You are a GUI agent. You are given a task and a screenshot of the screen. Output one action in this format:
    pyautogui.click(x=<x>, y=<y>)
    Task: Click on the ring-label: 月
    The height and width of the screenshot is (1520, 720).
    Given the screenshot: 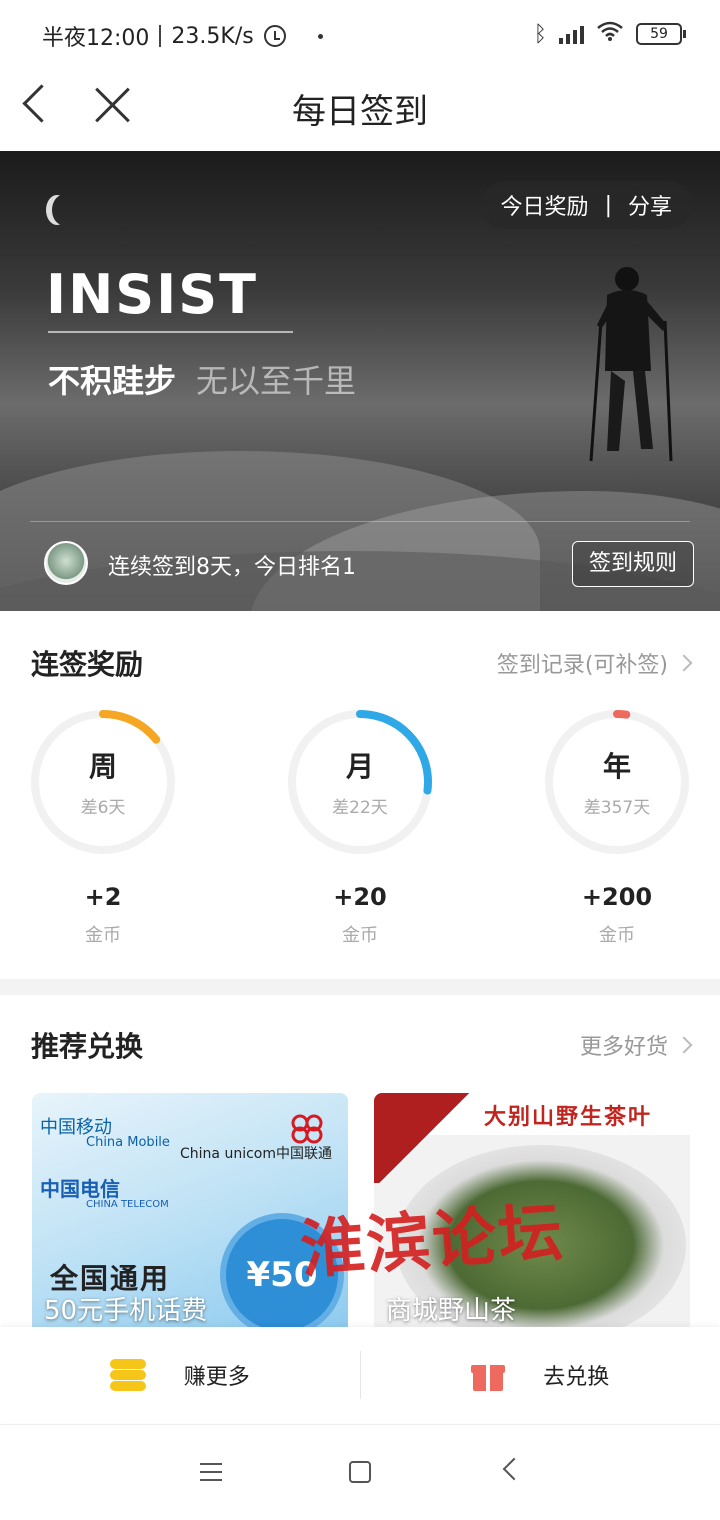 What is the action you would take?
    pyautogui.click(x=359, y=766)
    